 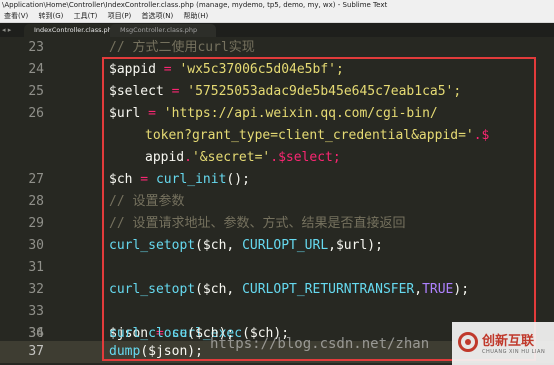 What do you see at coordinates (305, 157) in the screenshot?
I see `operator: .$select;` at bounding box center [305, 157].